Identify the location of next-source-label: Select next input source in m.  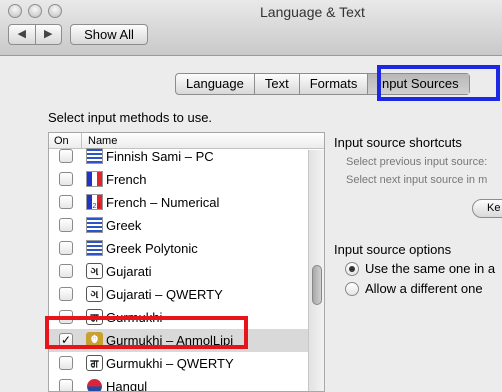
(417, 180).